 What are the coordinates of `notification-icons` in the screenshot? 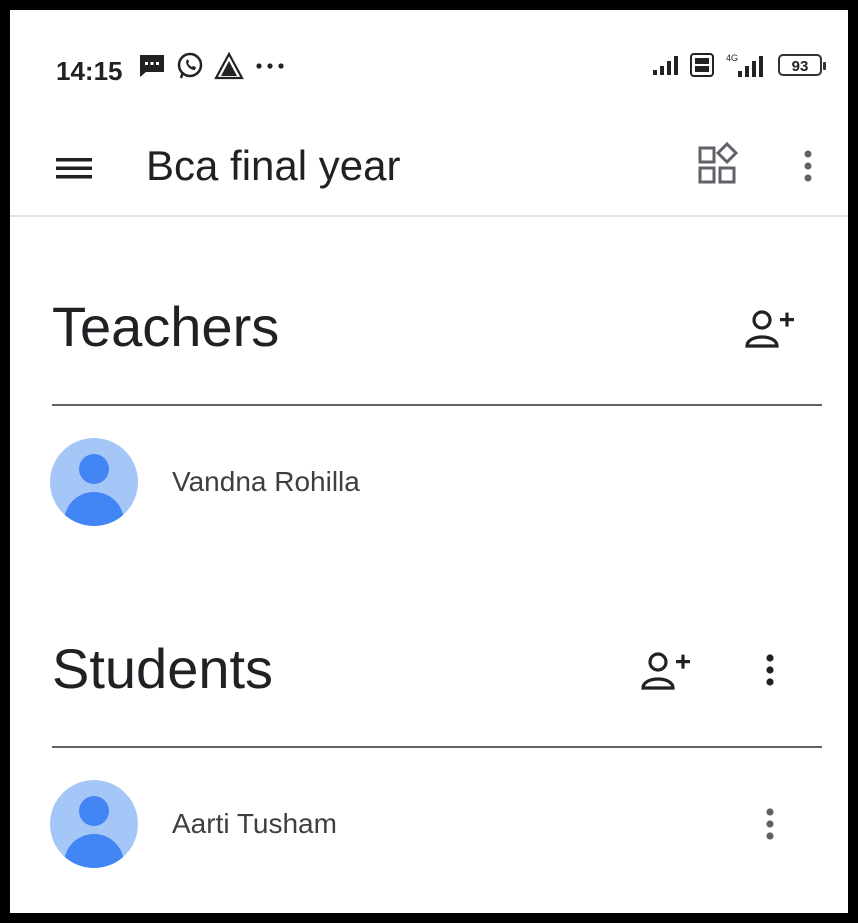 It's located at (212, 66).